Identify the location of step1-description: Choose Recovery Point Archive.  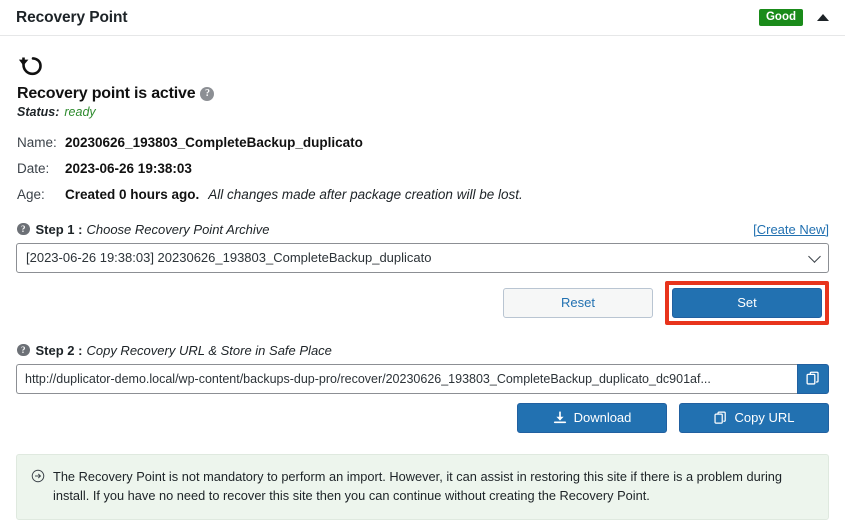
(178, 229).